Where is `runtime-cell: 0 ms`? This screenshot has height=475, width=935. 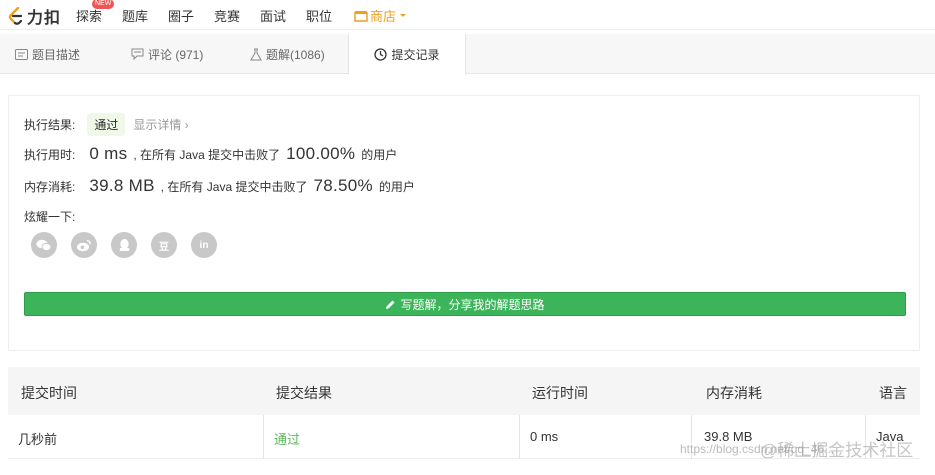 runtime-cell: 0 ms is located at coordinates (544, 436).